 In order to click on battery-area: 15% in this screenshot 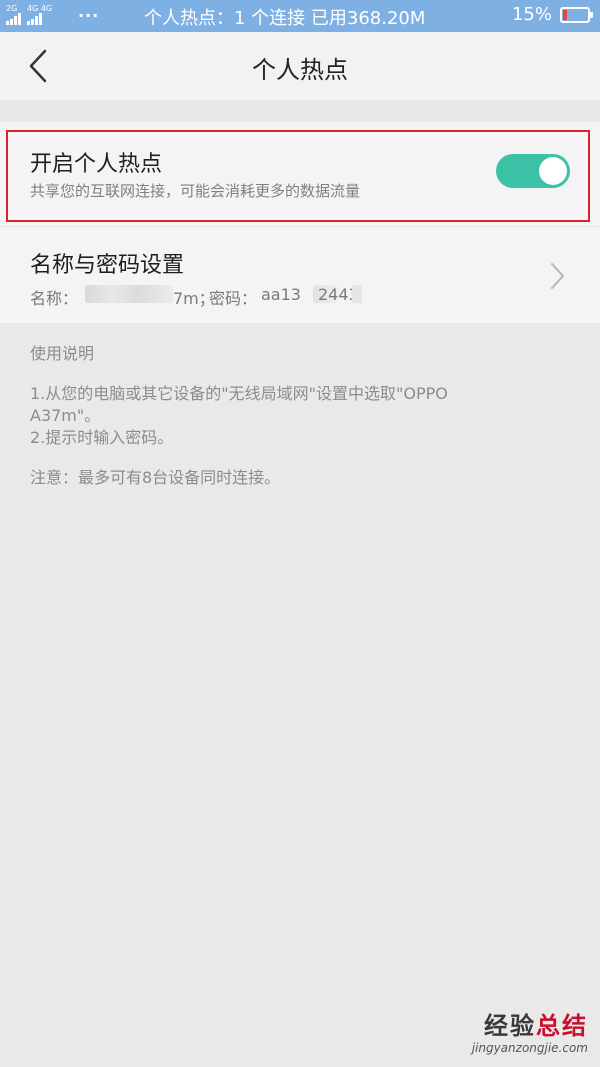, I will do `click(552, 14)`.